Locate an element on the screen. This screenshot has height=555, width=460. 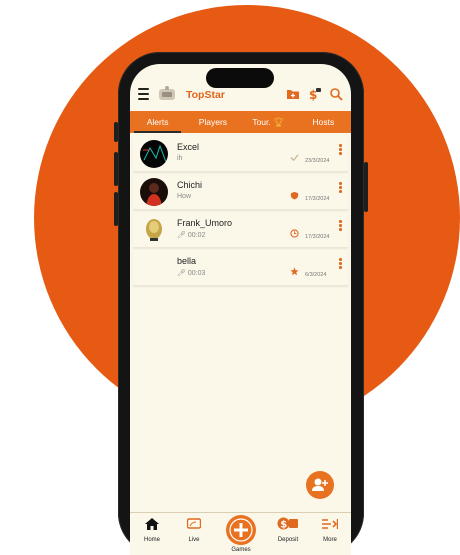
tab-bar: Alerts Players Tour. 🏆︎ Hosts is located at coordinates (240, 122).